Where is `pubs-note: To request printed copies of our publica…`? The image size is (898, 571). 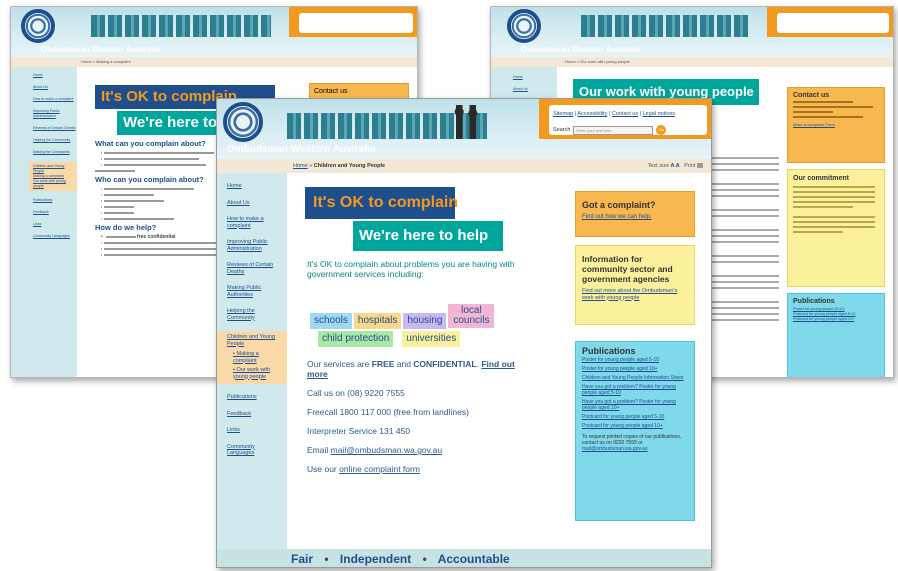 pubs-note: To request printed copies of our publica… is located at coordinates (632, 440).